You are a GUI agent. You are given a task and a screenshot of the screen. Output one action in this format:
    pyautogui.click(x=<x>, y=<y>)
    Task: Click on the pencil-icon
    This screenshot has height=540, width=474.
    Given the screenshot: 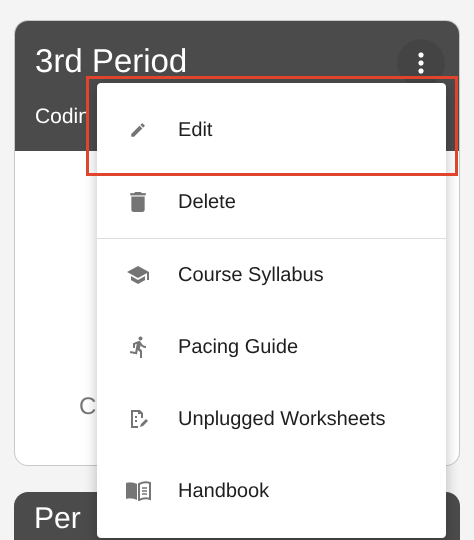 What is the action you would take?
    pyautogui.click(x=137, y=130)
    